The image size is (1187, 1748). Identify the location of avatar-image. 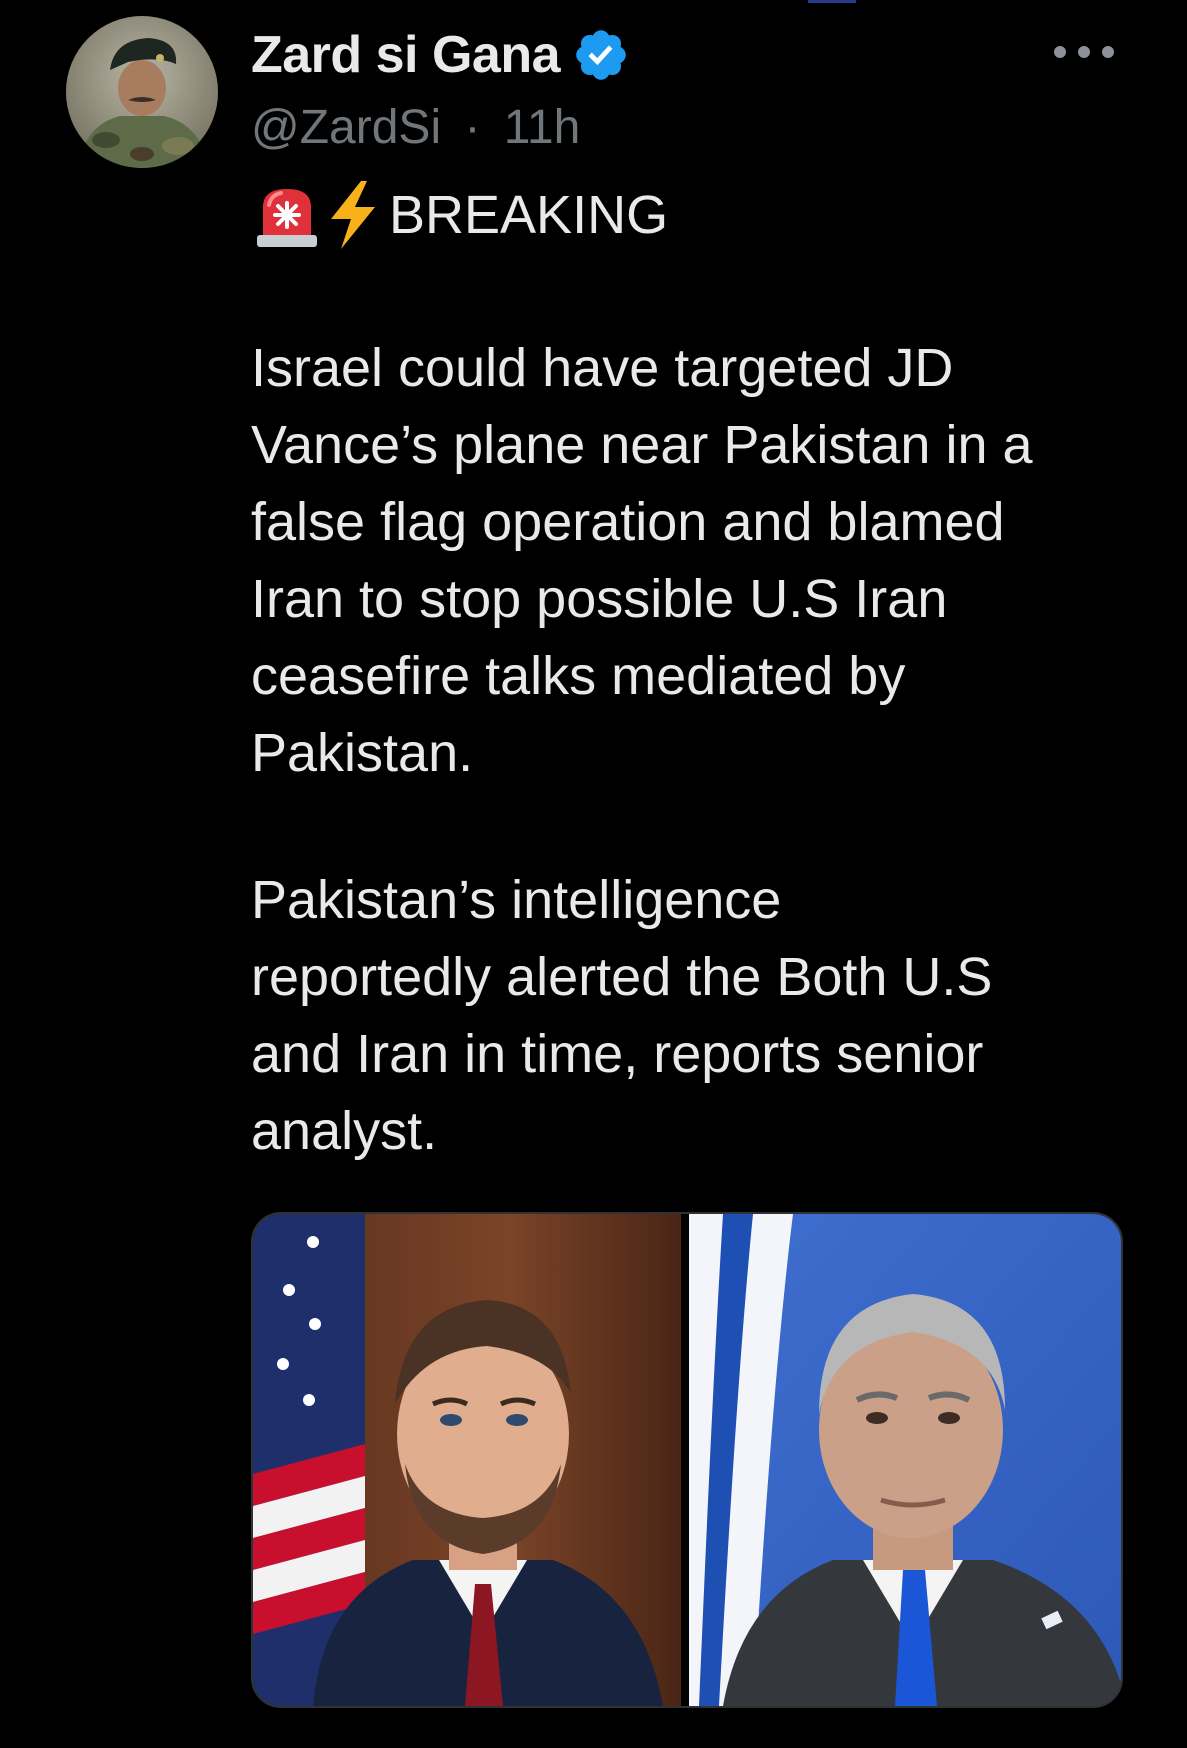
(142, 92).